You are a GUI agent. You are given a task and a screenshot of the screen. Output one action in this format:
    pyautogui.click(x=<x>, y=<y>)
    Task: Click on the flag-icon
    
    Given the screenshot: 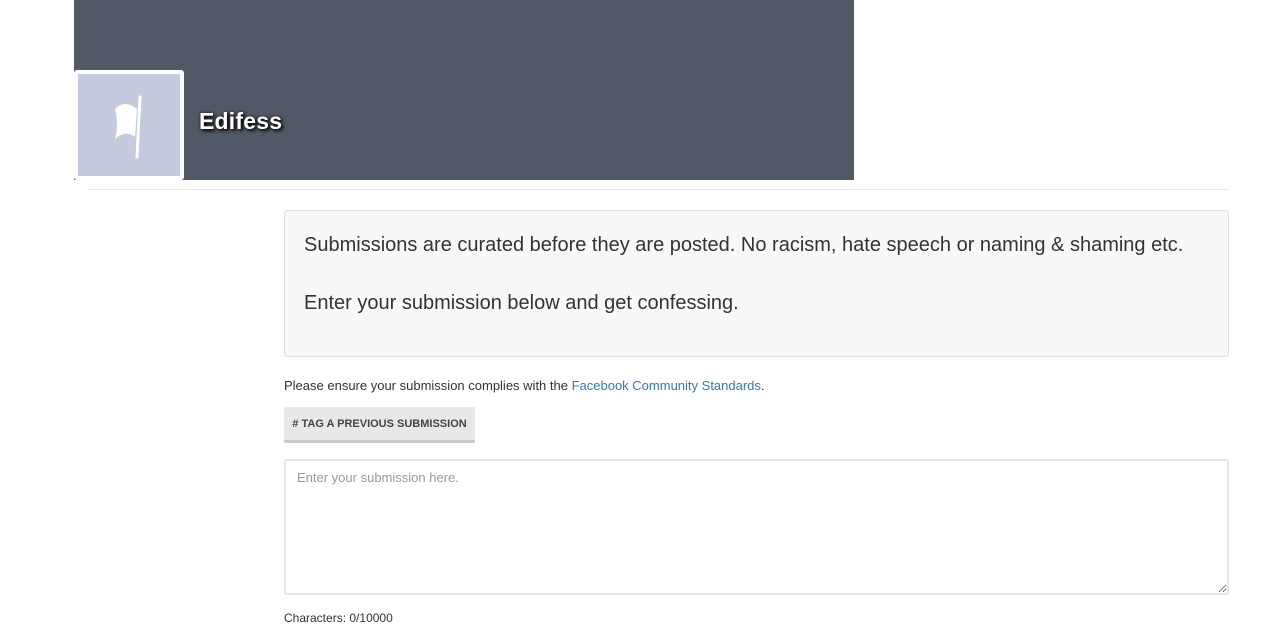 What is the action you would take?
    pyautogui.click(x=128, y=127)
    